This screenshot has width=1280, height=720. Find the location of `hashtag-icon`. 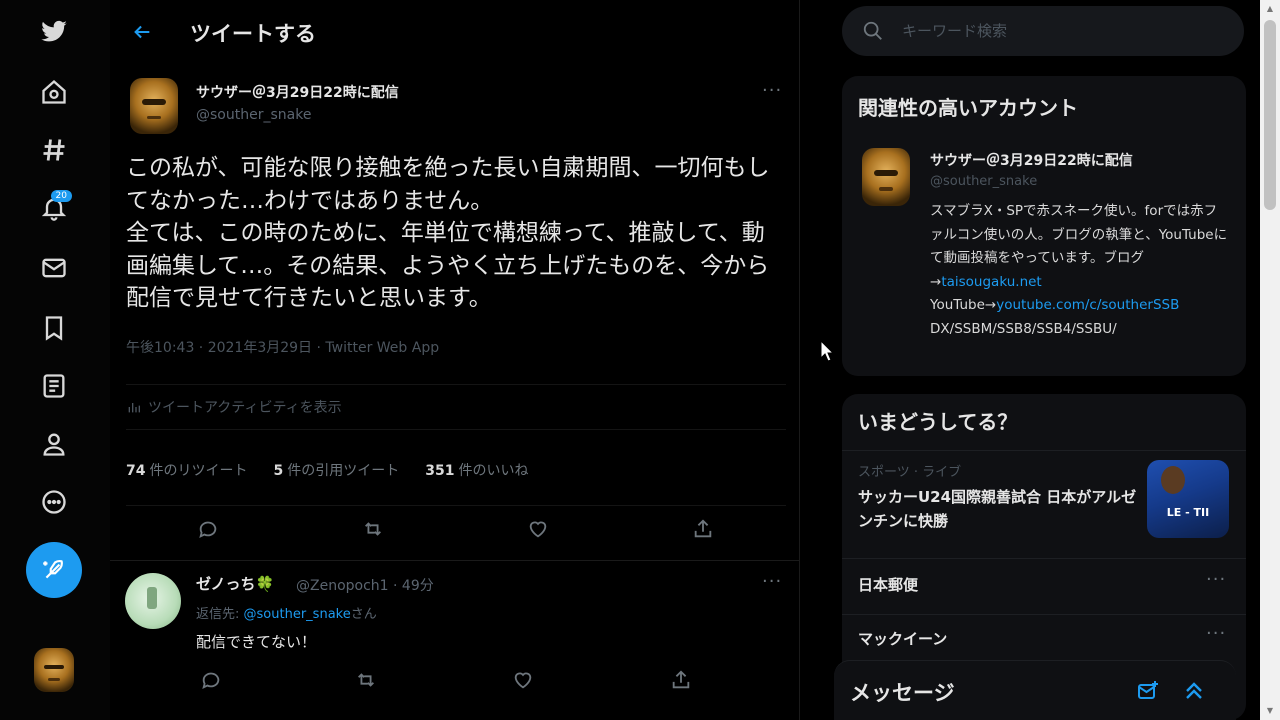

hashtag-icon is located at coordinates (54, 150).